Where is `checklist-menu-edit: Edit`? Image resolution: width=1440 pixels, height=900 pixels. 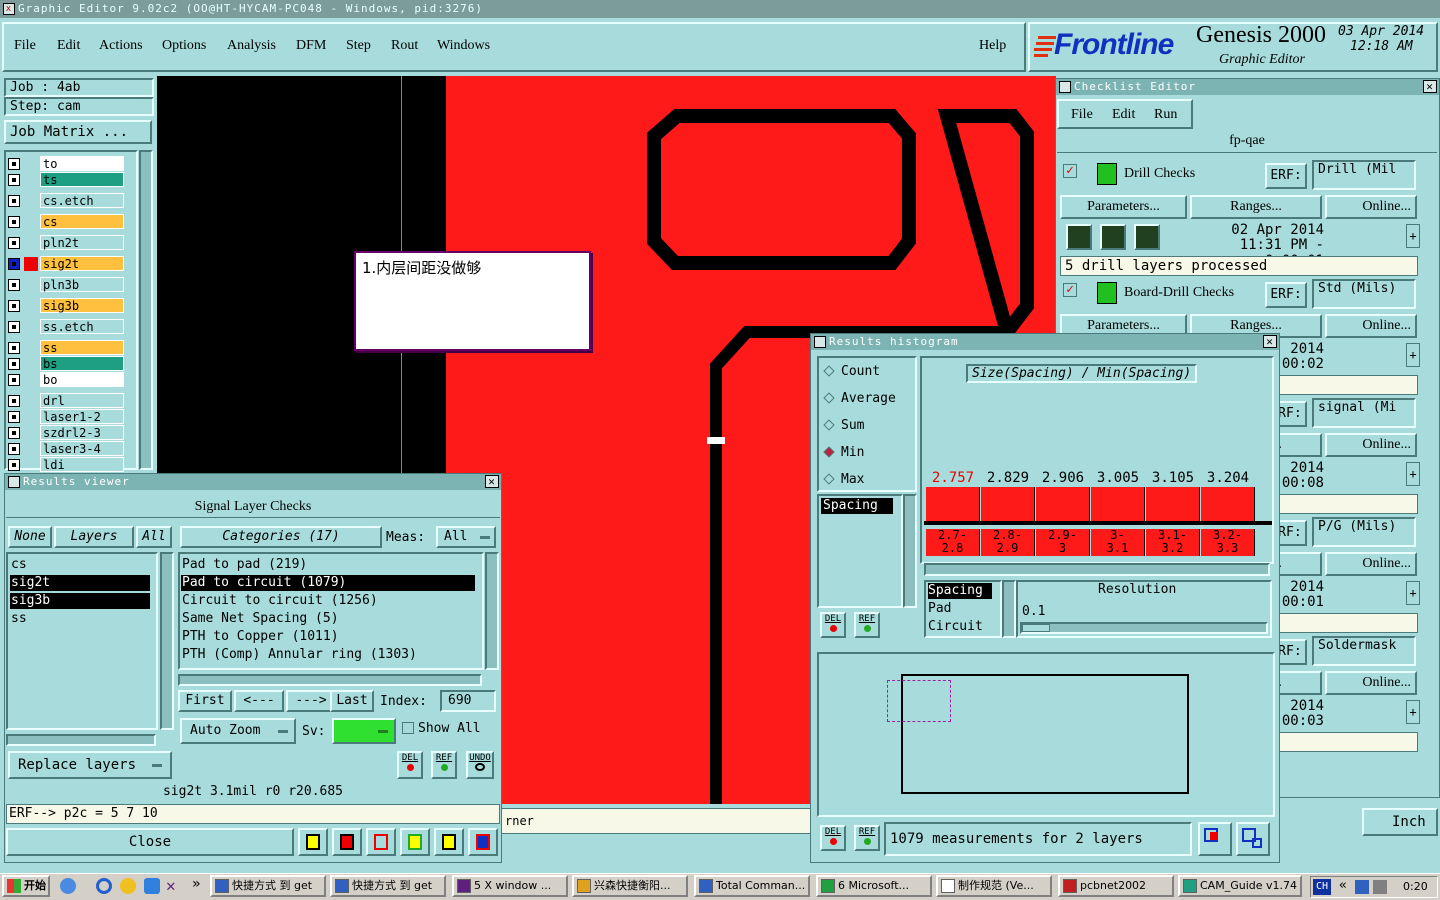
checklist-menu-edit: Edit is located at coordinates (1123, 115).